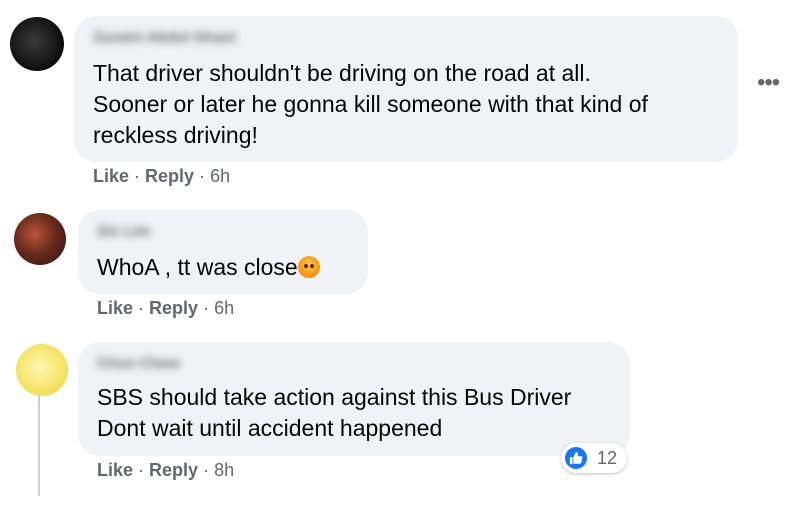 The width and height of the screenshot is (788, 518). Describe the element at coordinates (138, 363) in the screenshot. I see `comment-author: Chun Chew` at that location.